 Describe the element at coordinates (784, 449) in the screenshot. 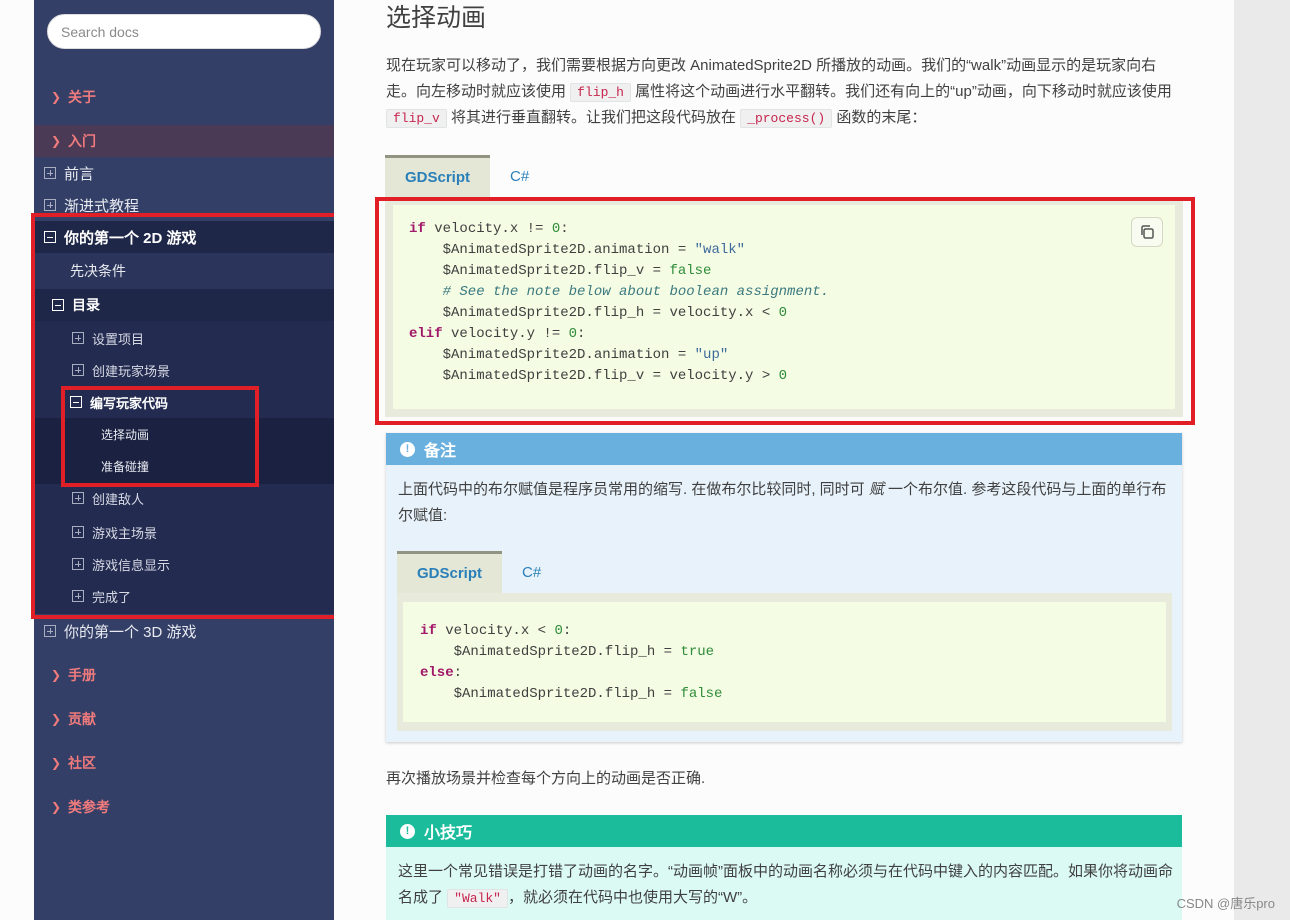

I see `note-title: ! 备注` at that location.